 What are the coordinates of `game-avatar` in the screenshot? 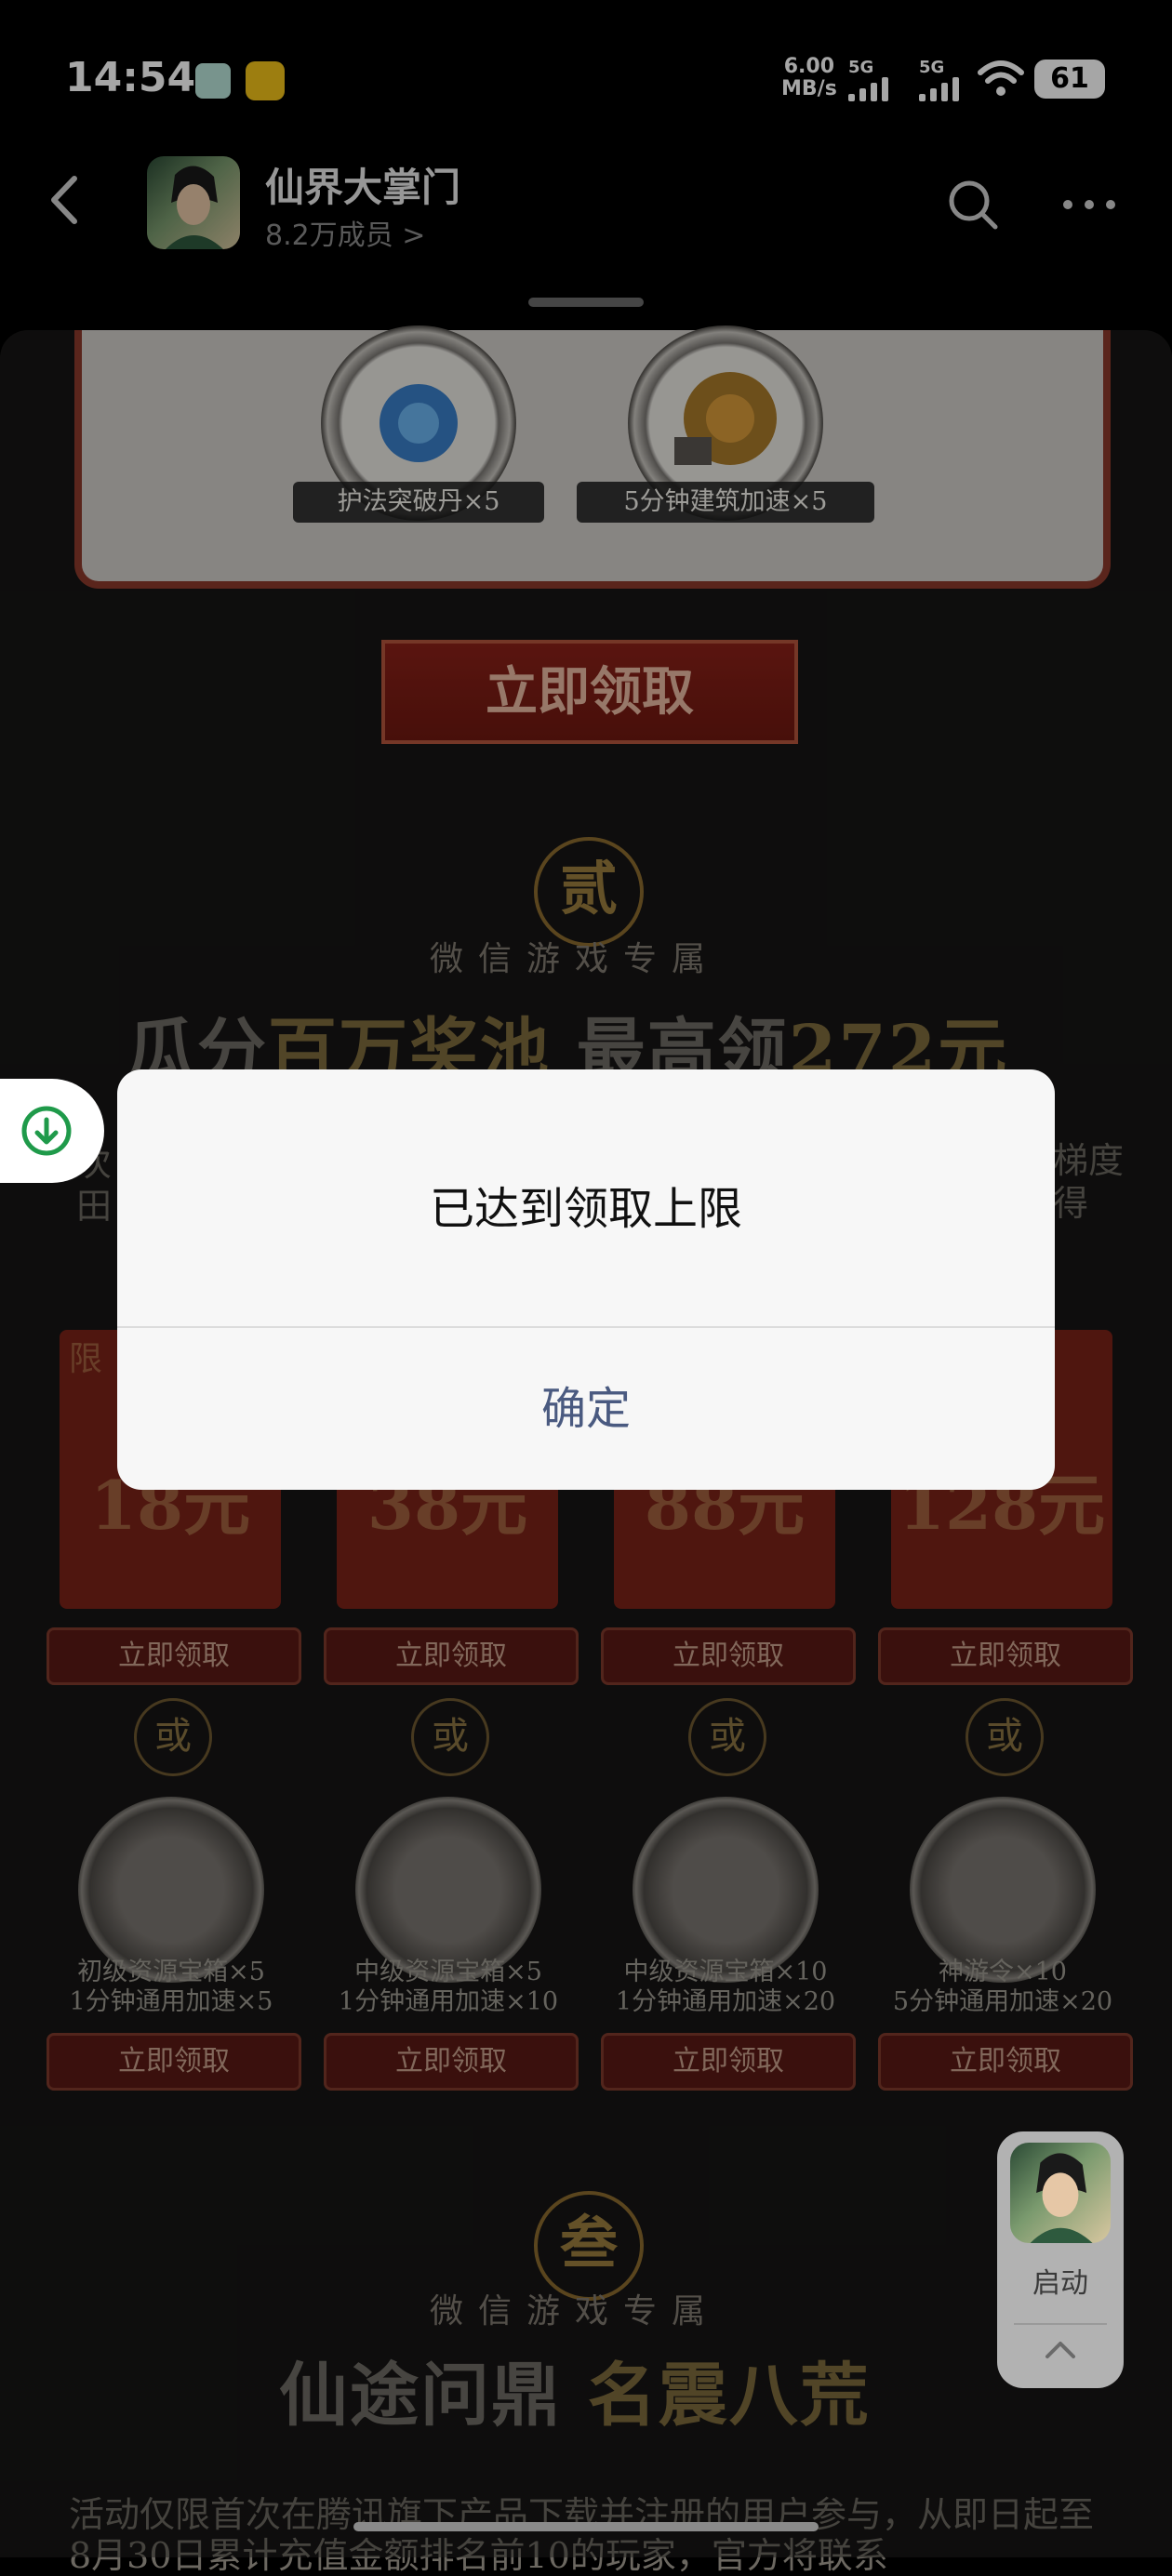 It's located at (1060, 2193).